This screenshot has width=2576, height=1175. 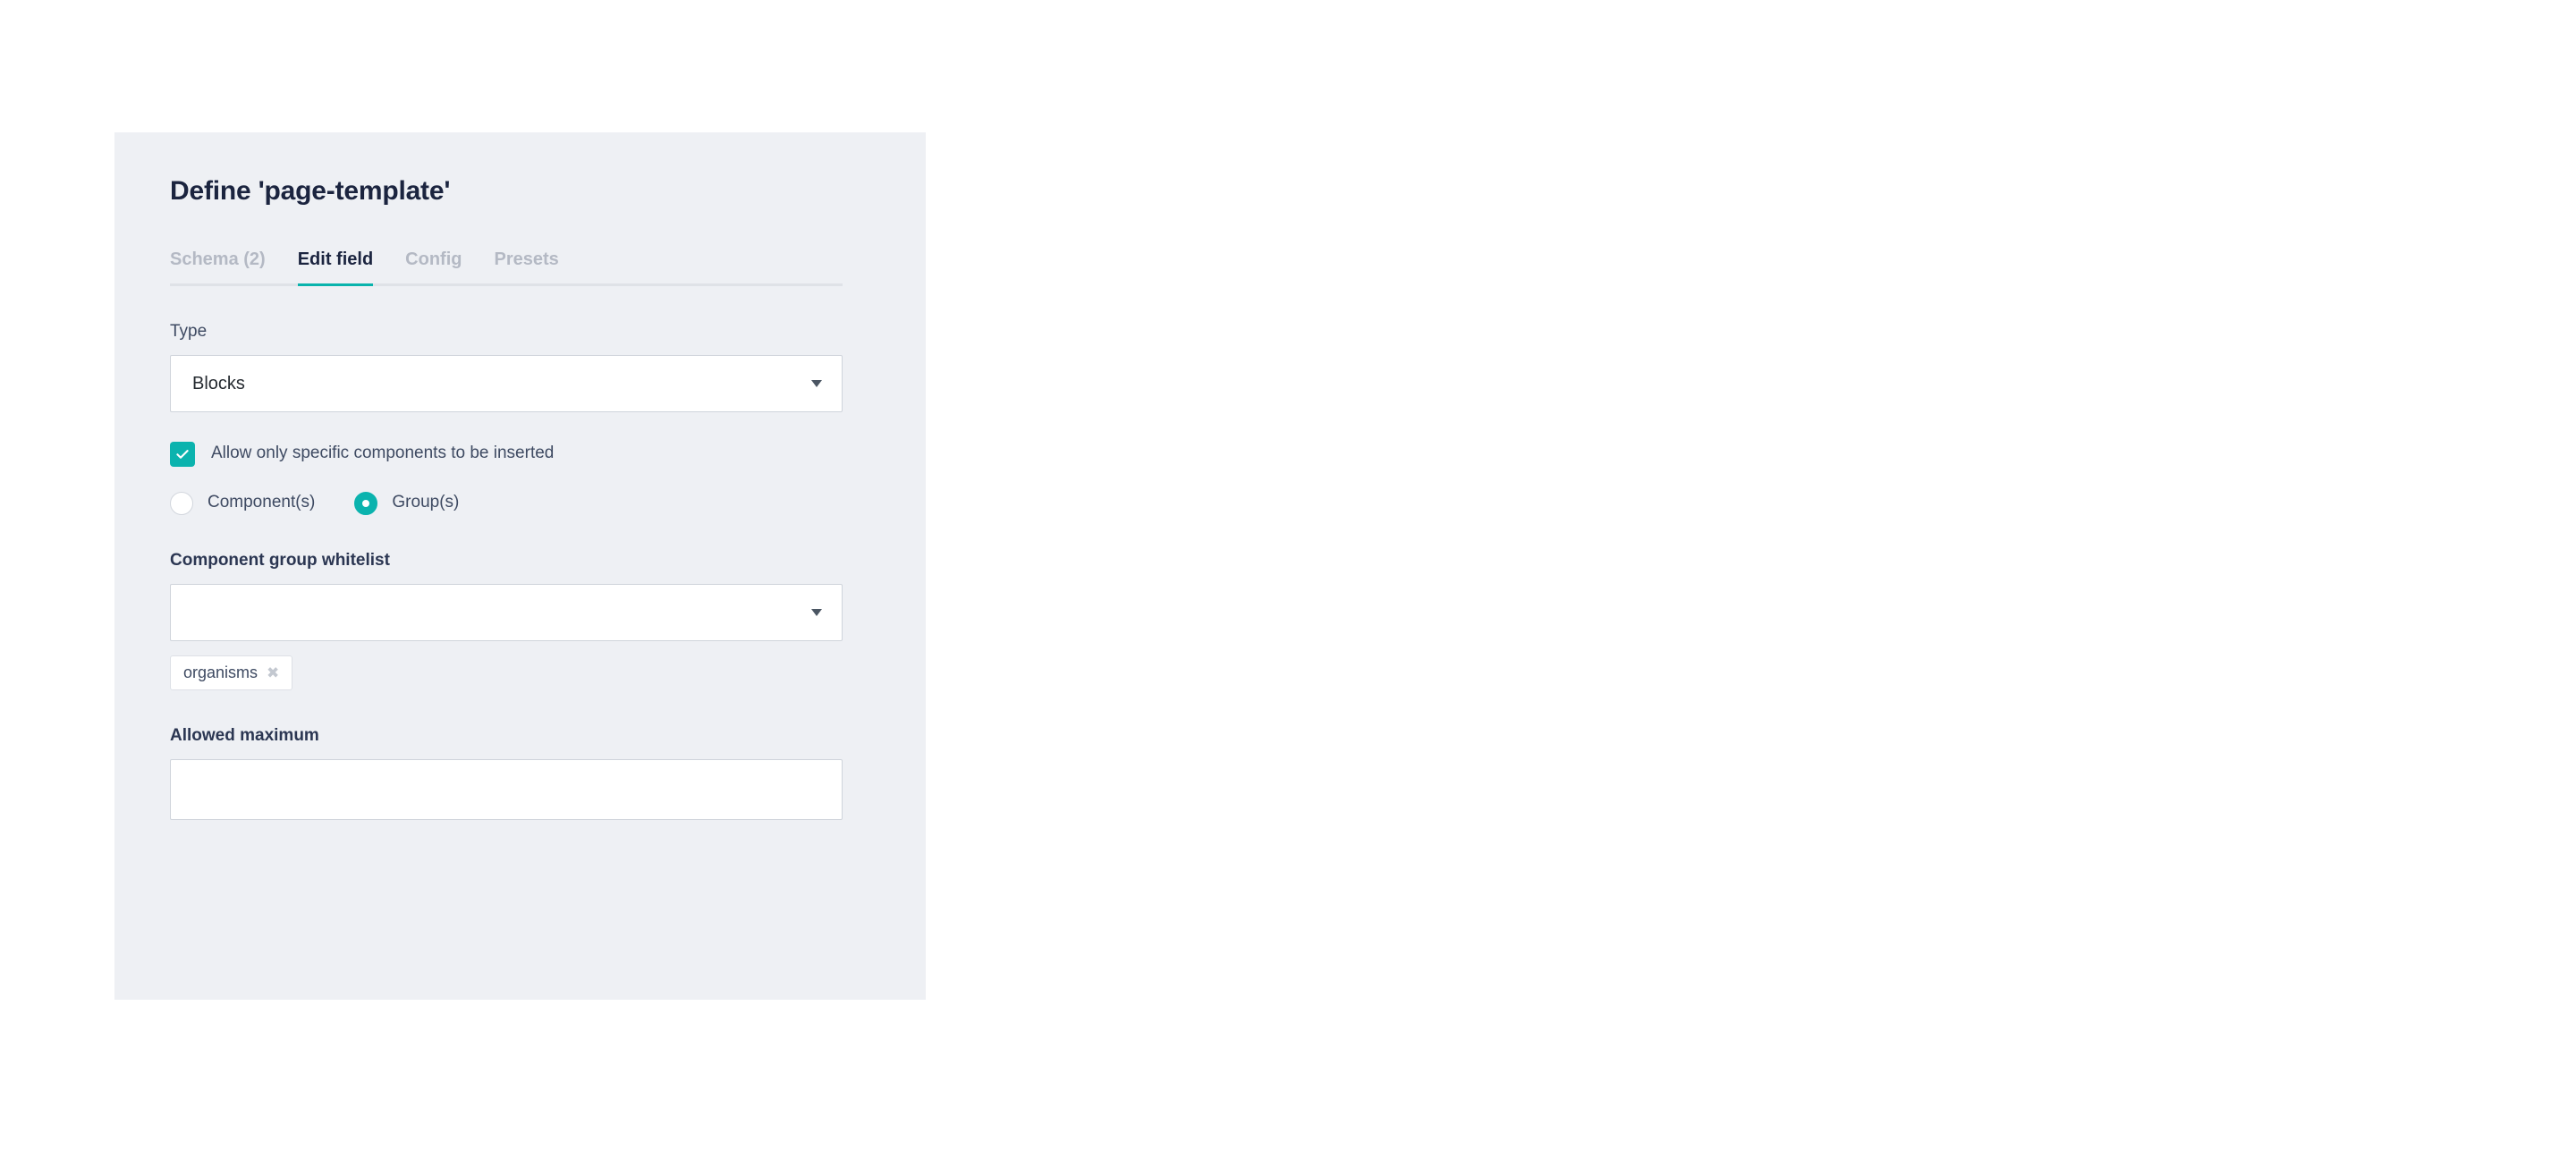 What do you see at coordinates (506, 383) in the screenshot?
I see `type-select: Blocks` at bounding box center [506, 383].